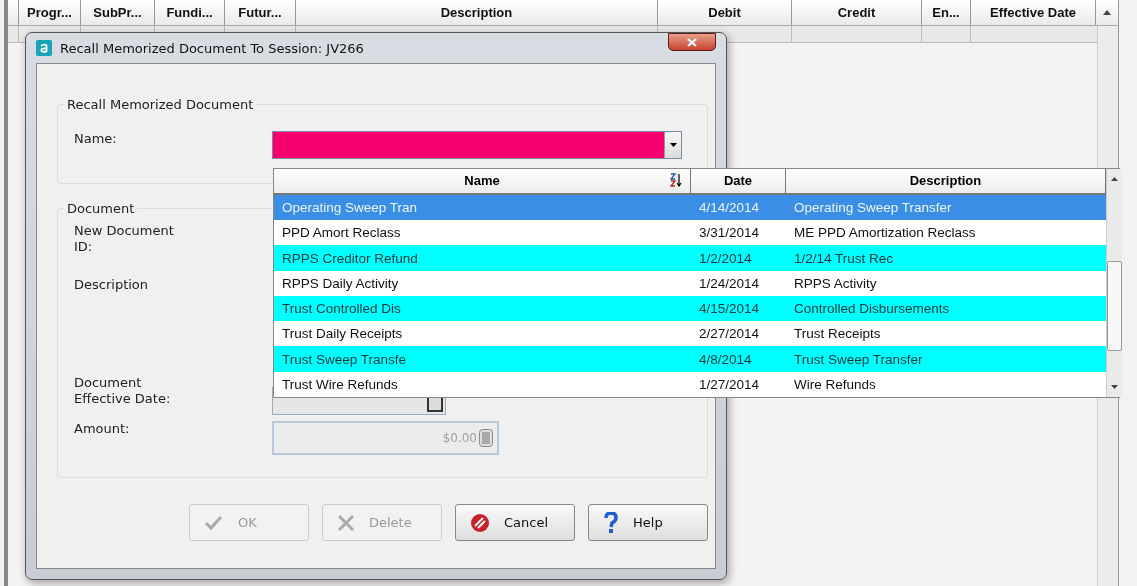 Image resolution: width=1137 pixels, height=586 pixels. Describe the element at coordinates (101, 208) in the screenshot. I see `group-title: Document` at that location.